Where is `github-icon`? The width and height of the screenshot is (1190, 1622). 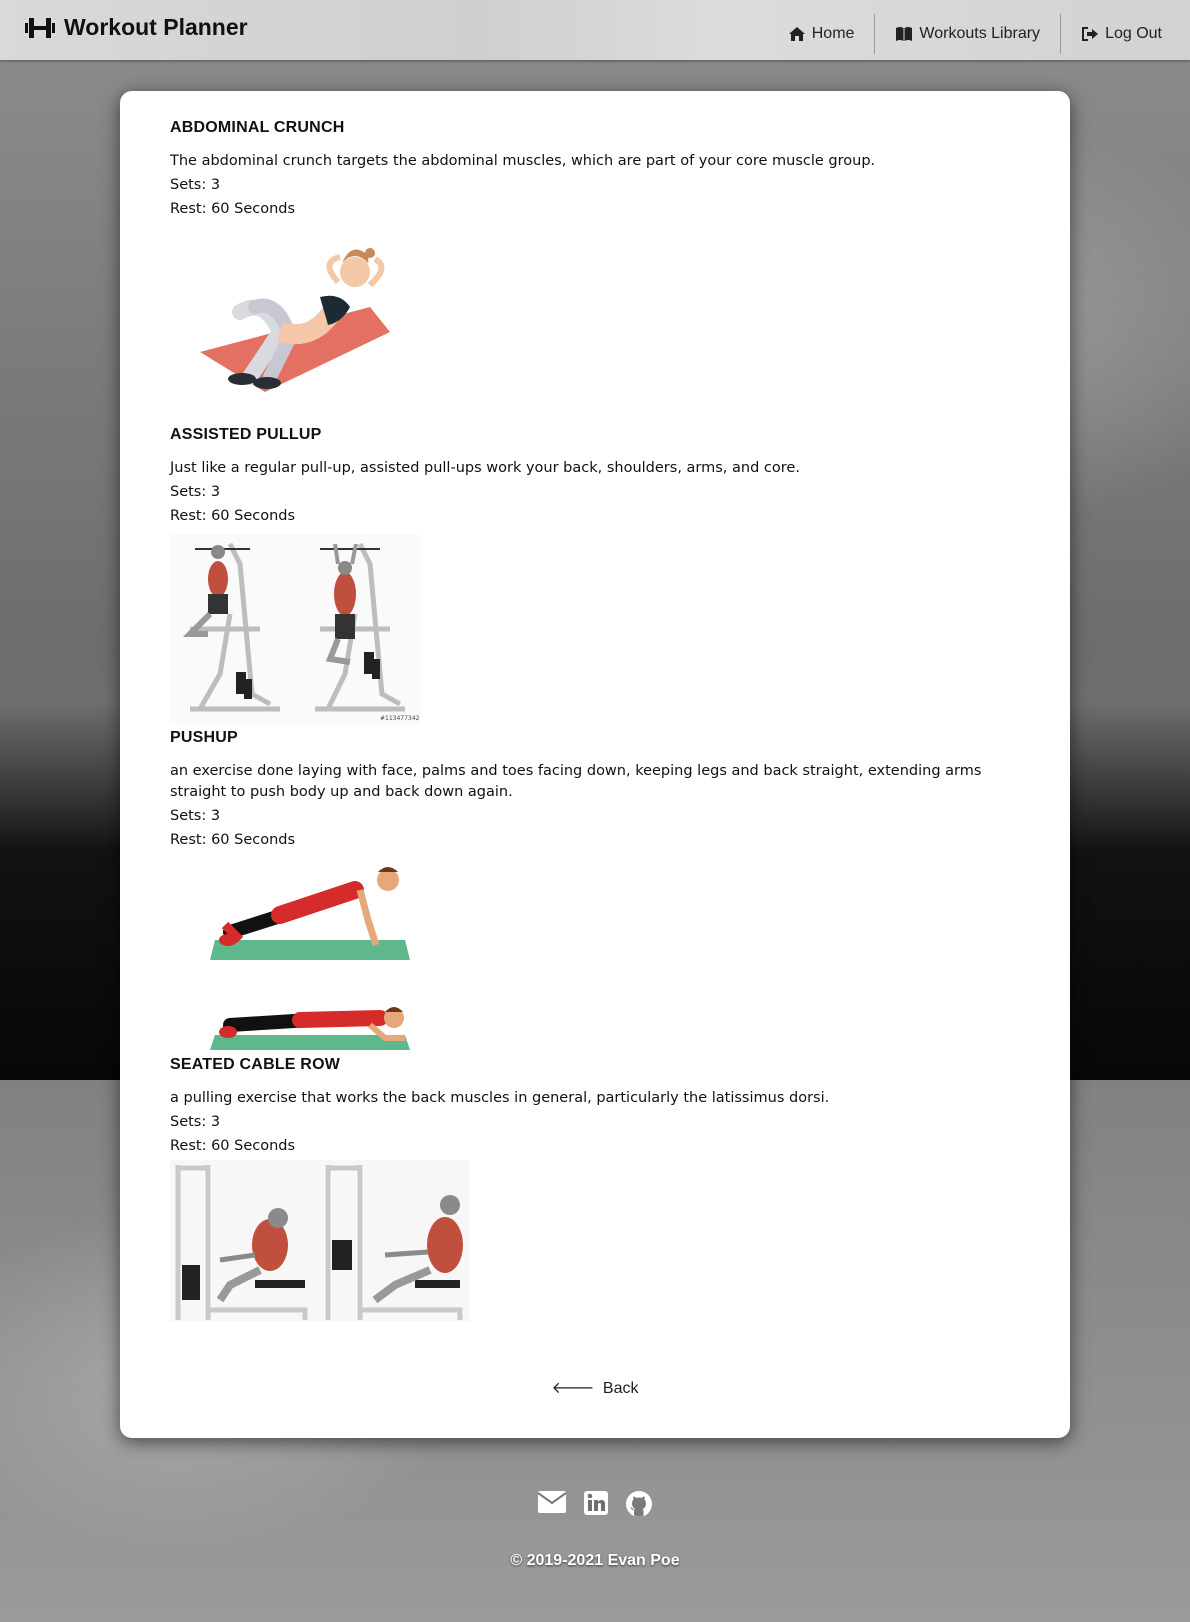
github-icon is located at coordinates (639, 1504).